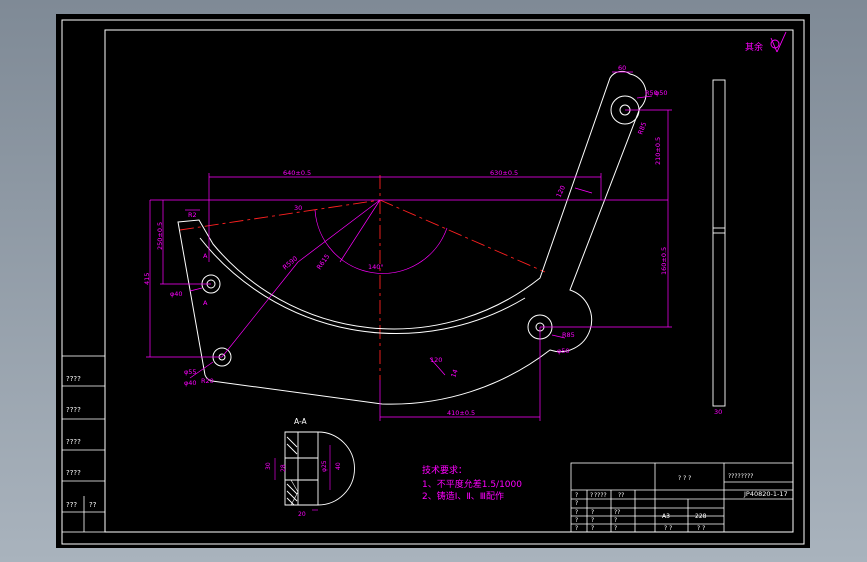 This screenshot has height=562, width=867. Describe the element at coordinates (436, 360) in the screenshot. I see `dim-120: 120` at that location.